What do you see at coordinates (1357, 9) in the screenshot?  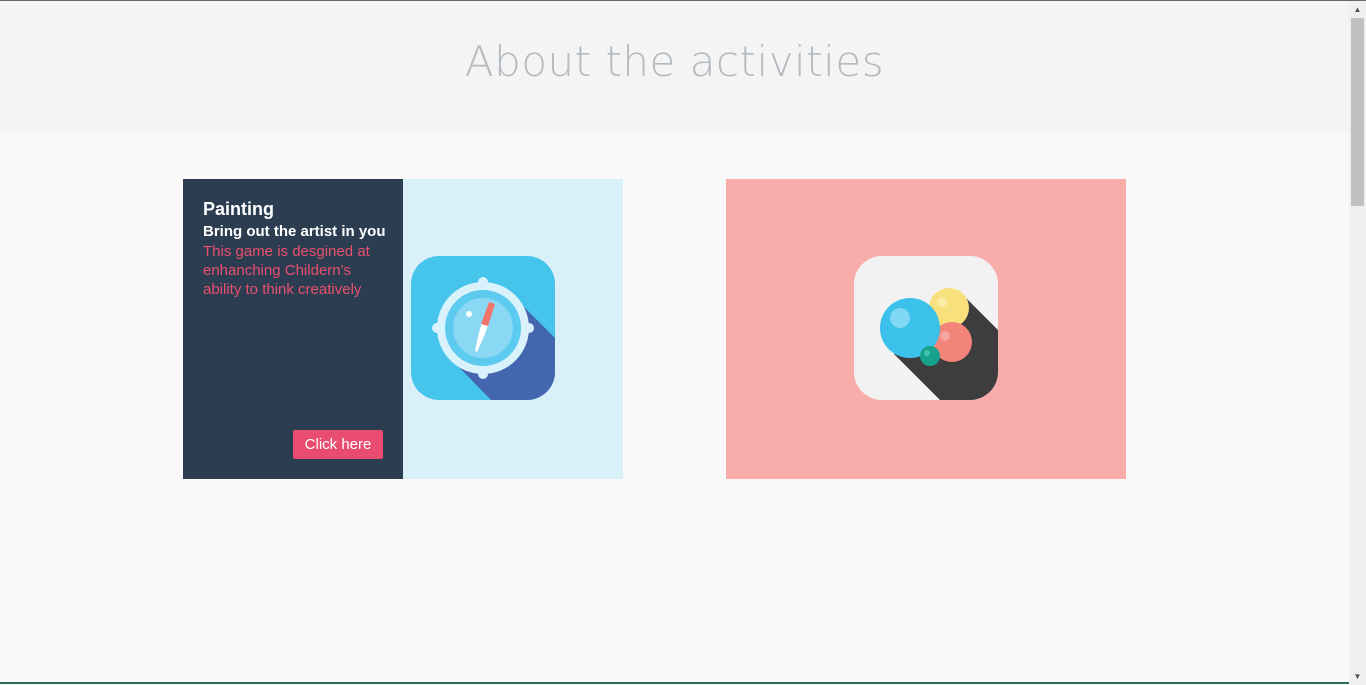 I see `scroll-up-arrow-icon: ▲` at bounding box center [1357, 9].